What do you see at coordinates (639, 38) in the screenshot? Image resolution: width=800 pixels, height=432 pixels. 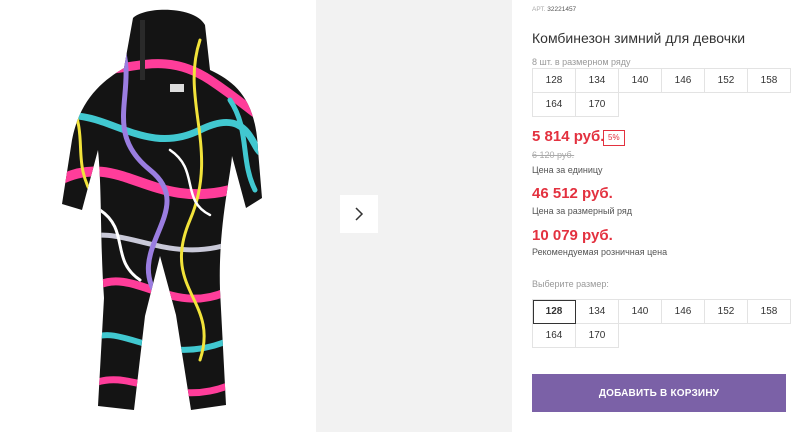 I see `product-title: Комбинезон зимний для девочки` at bounding box center [639, 38].